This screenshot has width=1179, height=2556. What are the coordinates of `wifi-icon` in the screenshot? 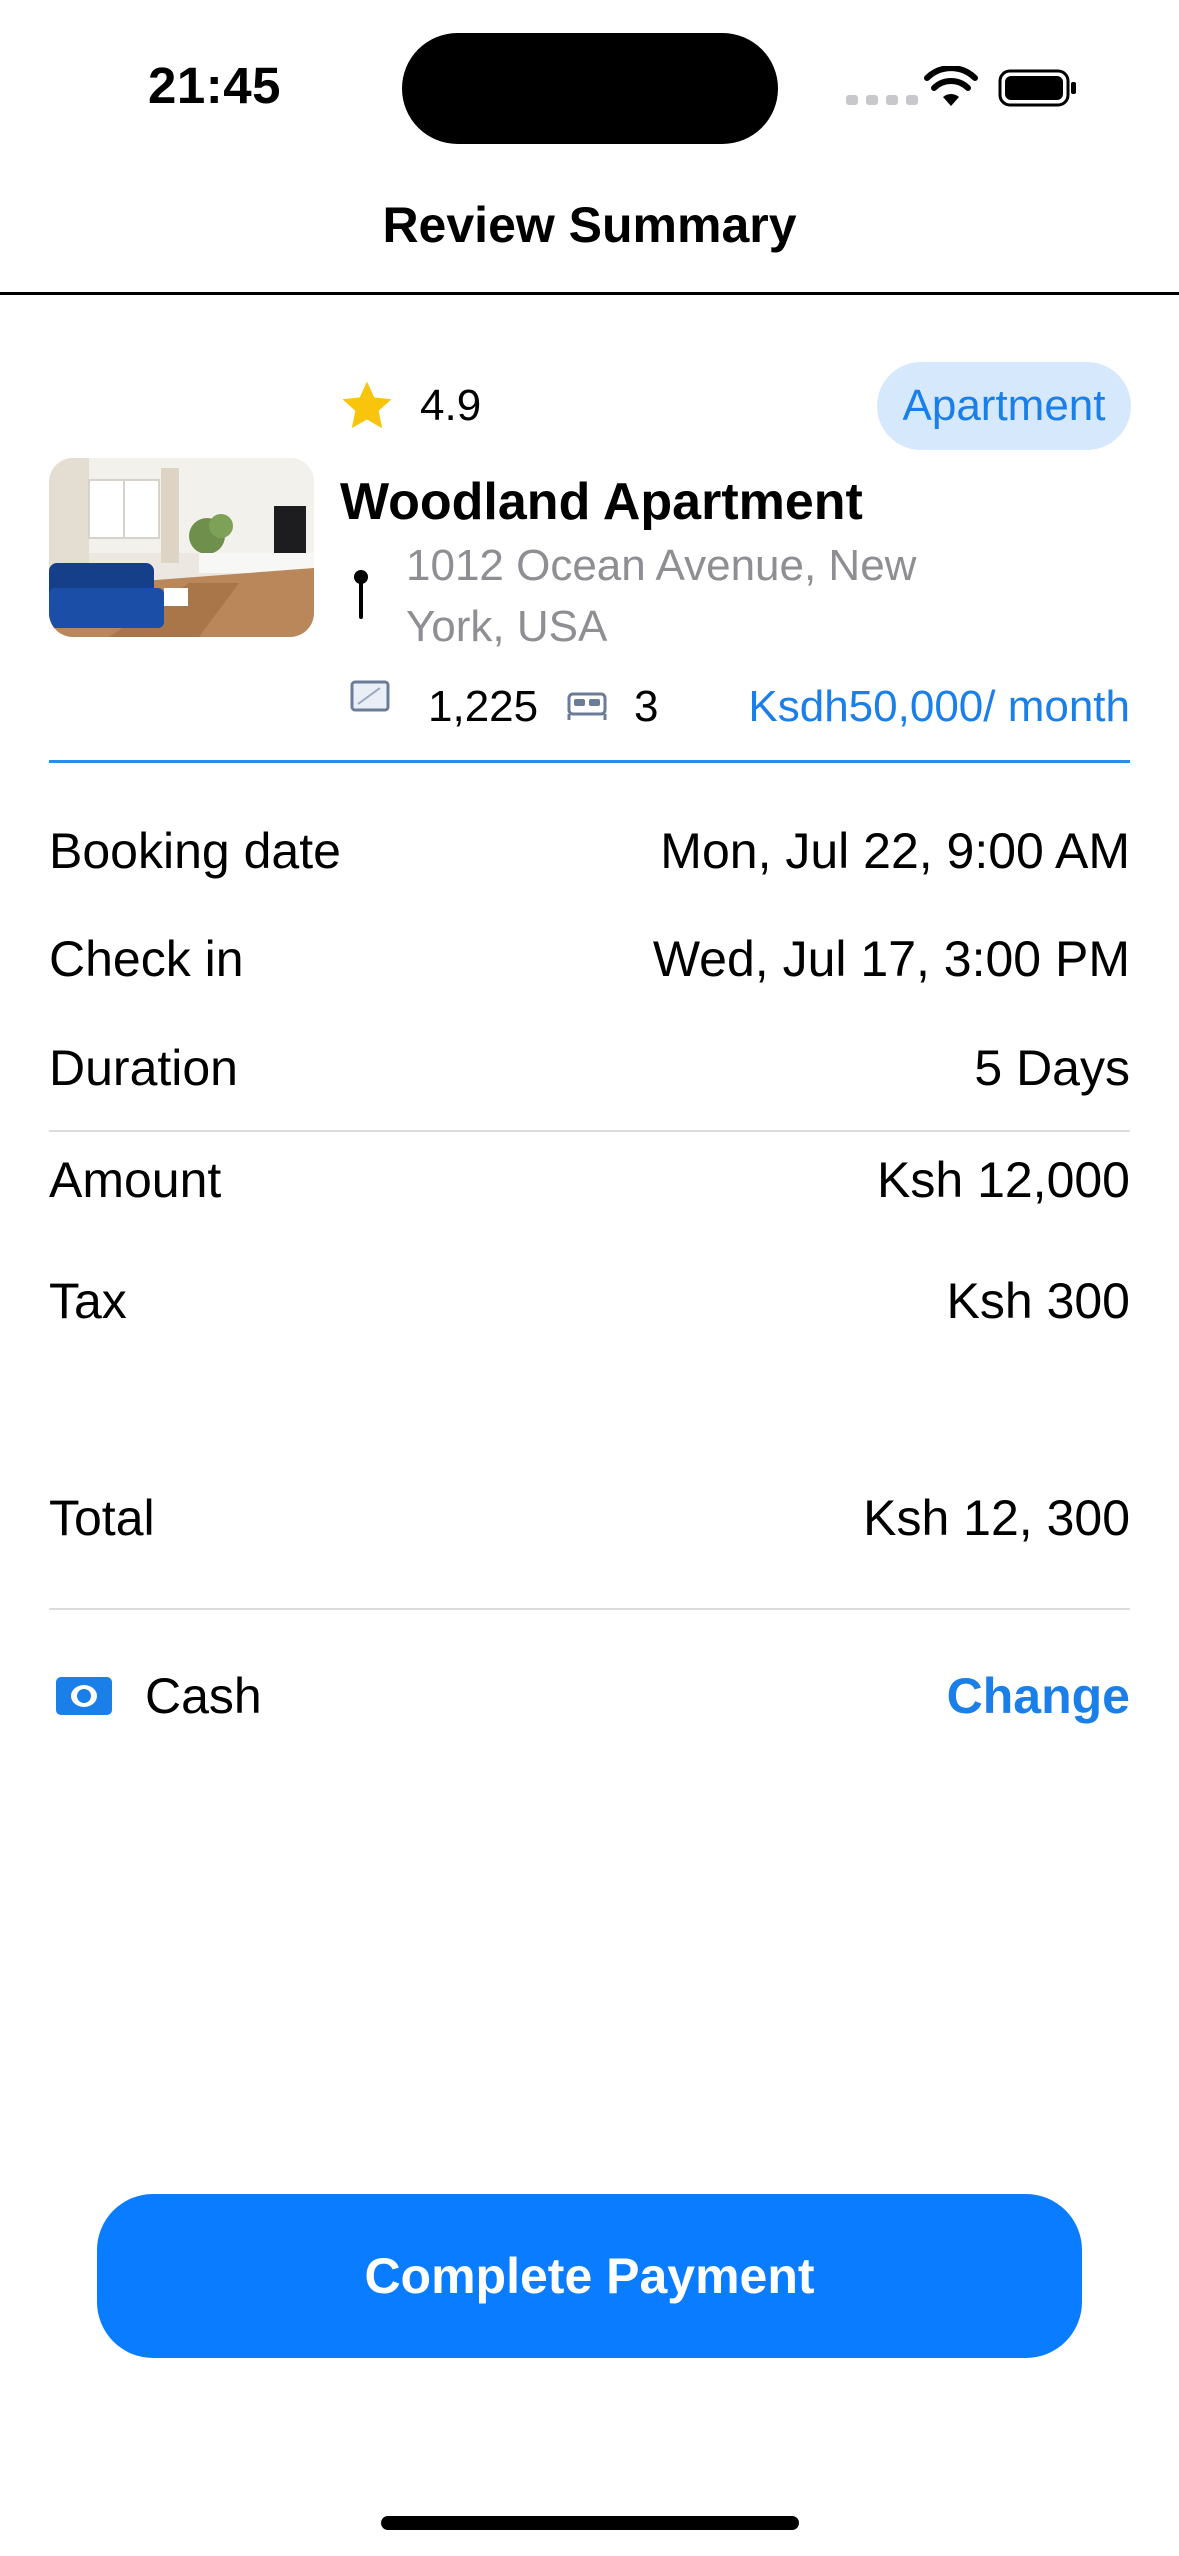 It's located at (951, 86).